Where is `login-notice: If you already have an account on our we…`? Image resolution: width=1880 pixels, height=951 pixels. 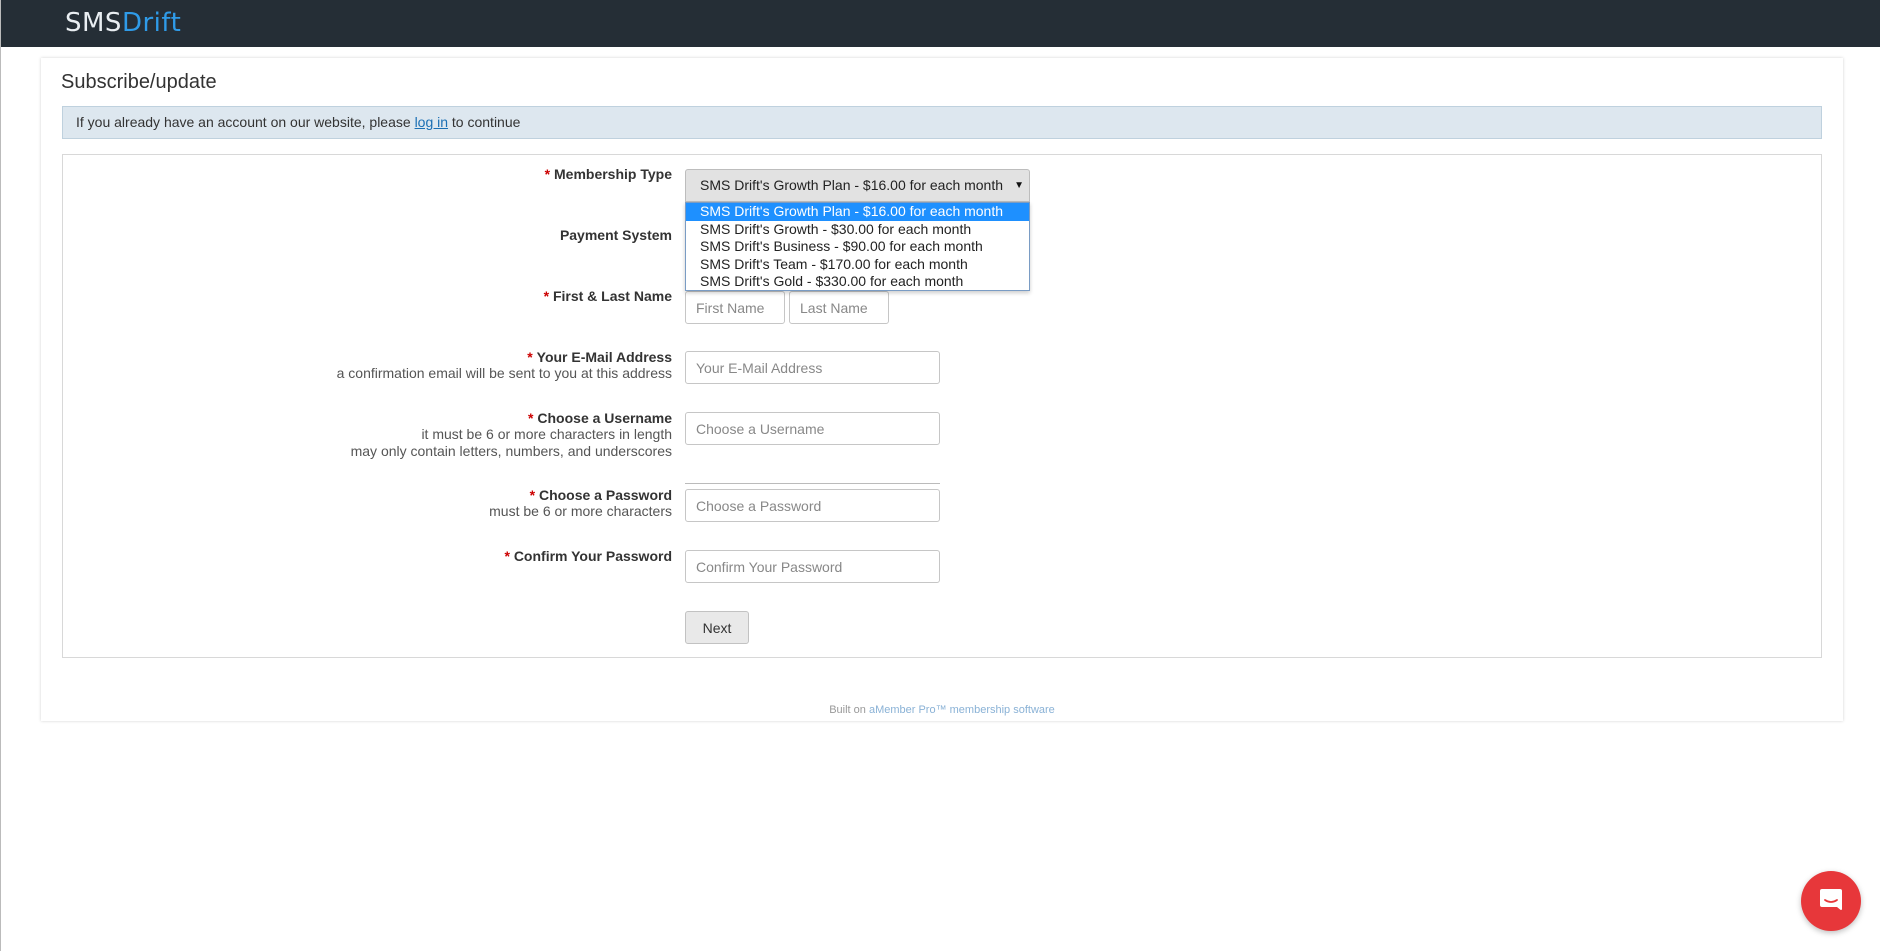
login-notice: If you already have an account on our we… is located at coordinates (942, 122).